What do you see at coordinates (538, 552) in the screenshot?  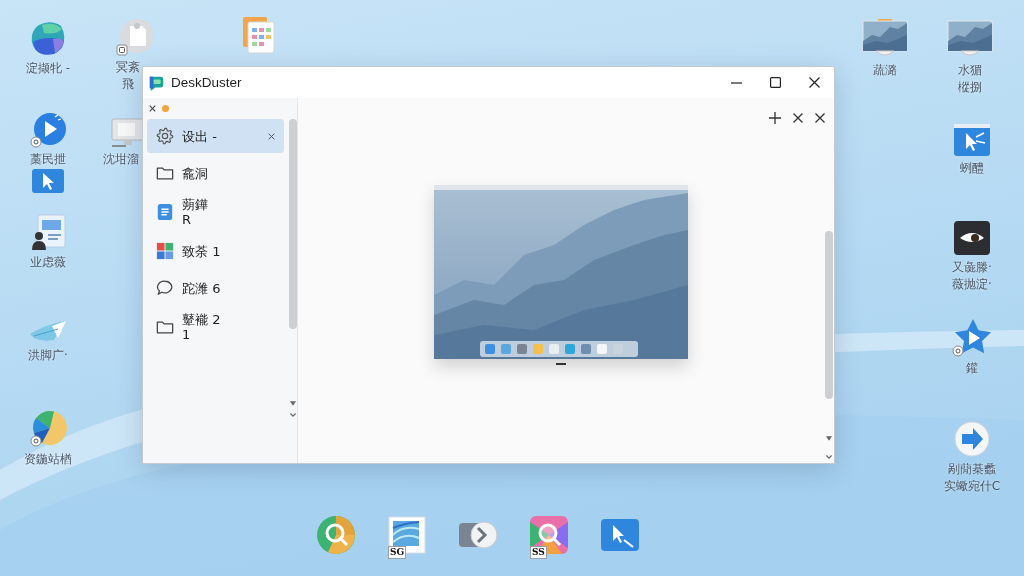 I see `shortcut-badge: SS` at bounding box center [538, 552].